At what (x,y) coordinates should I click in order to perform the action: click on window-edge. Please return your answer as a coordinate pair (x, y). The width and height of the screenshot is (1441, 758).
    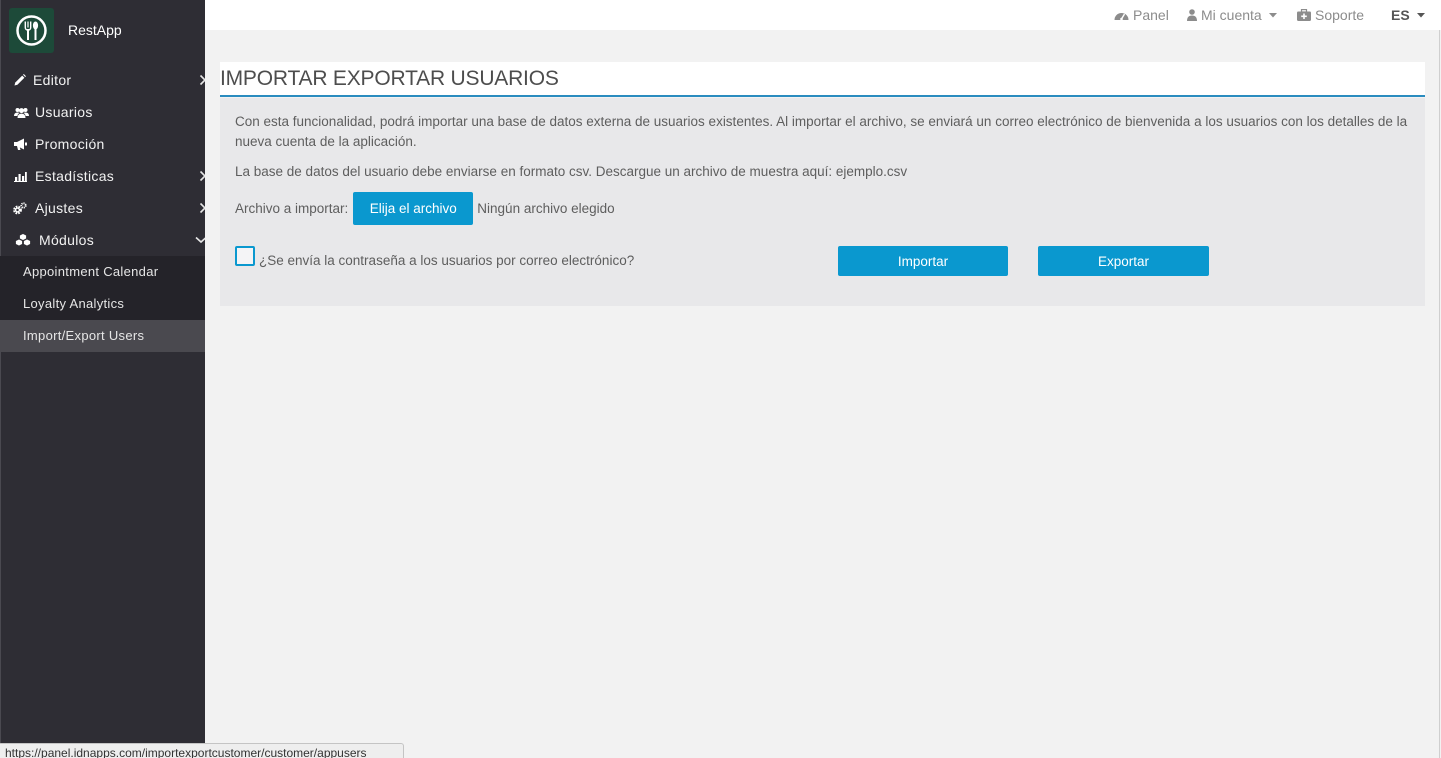
    Looking at the image, I should click on (1439, 394).